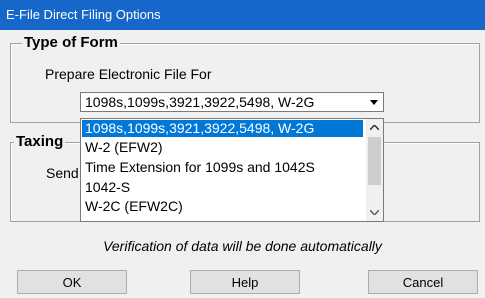 This screenshot has width=485, height=298. I want to click on ok-button: OK, so click(72, 282).